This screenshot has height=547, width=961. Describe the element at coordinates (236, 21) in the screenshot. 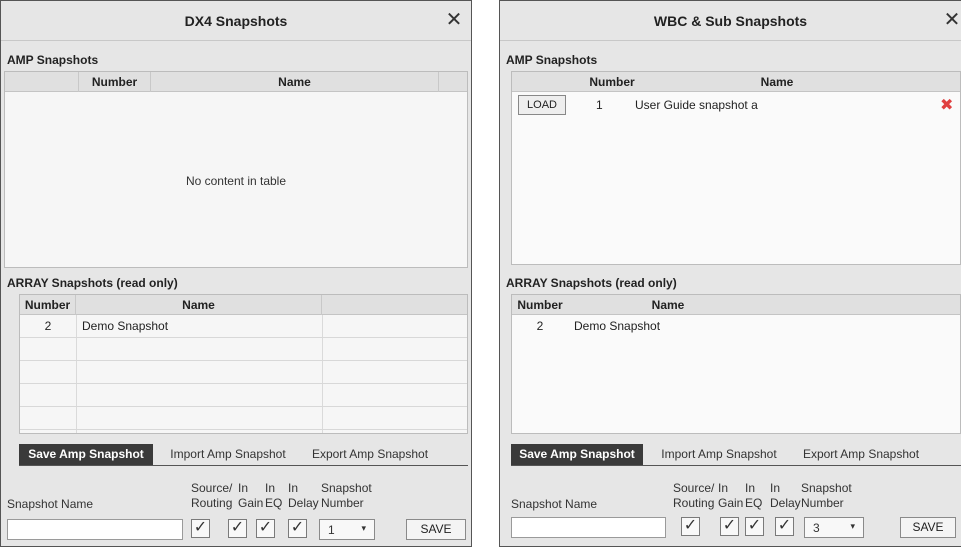

I see `dialog-title-bar: DX4 Snapshots ✕` at that location.